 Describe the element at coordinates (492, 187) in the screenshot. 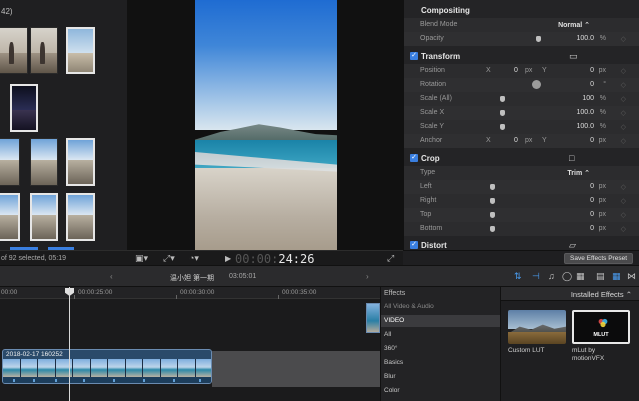

I see `crop-left-slider-knob` at that location.